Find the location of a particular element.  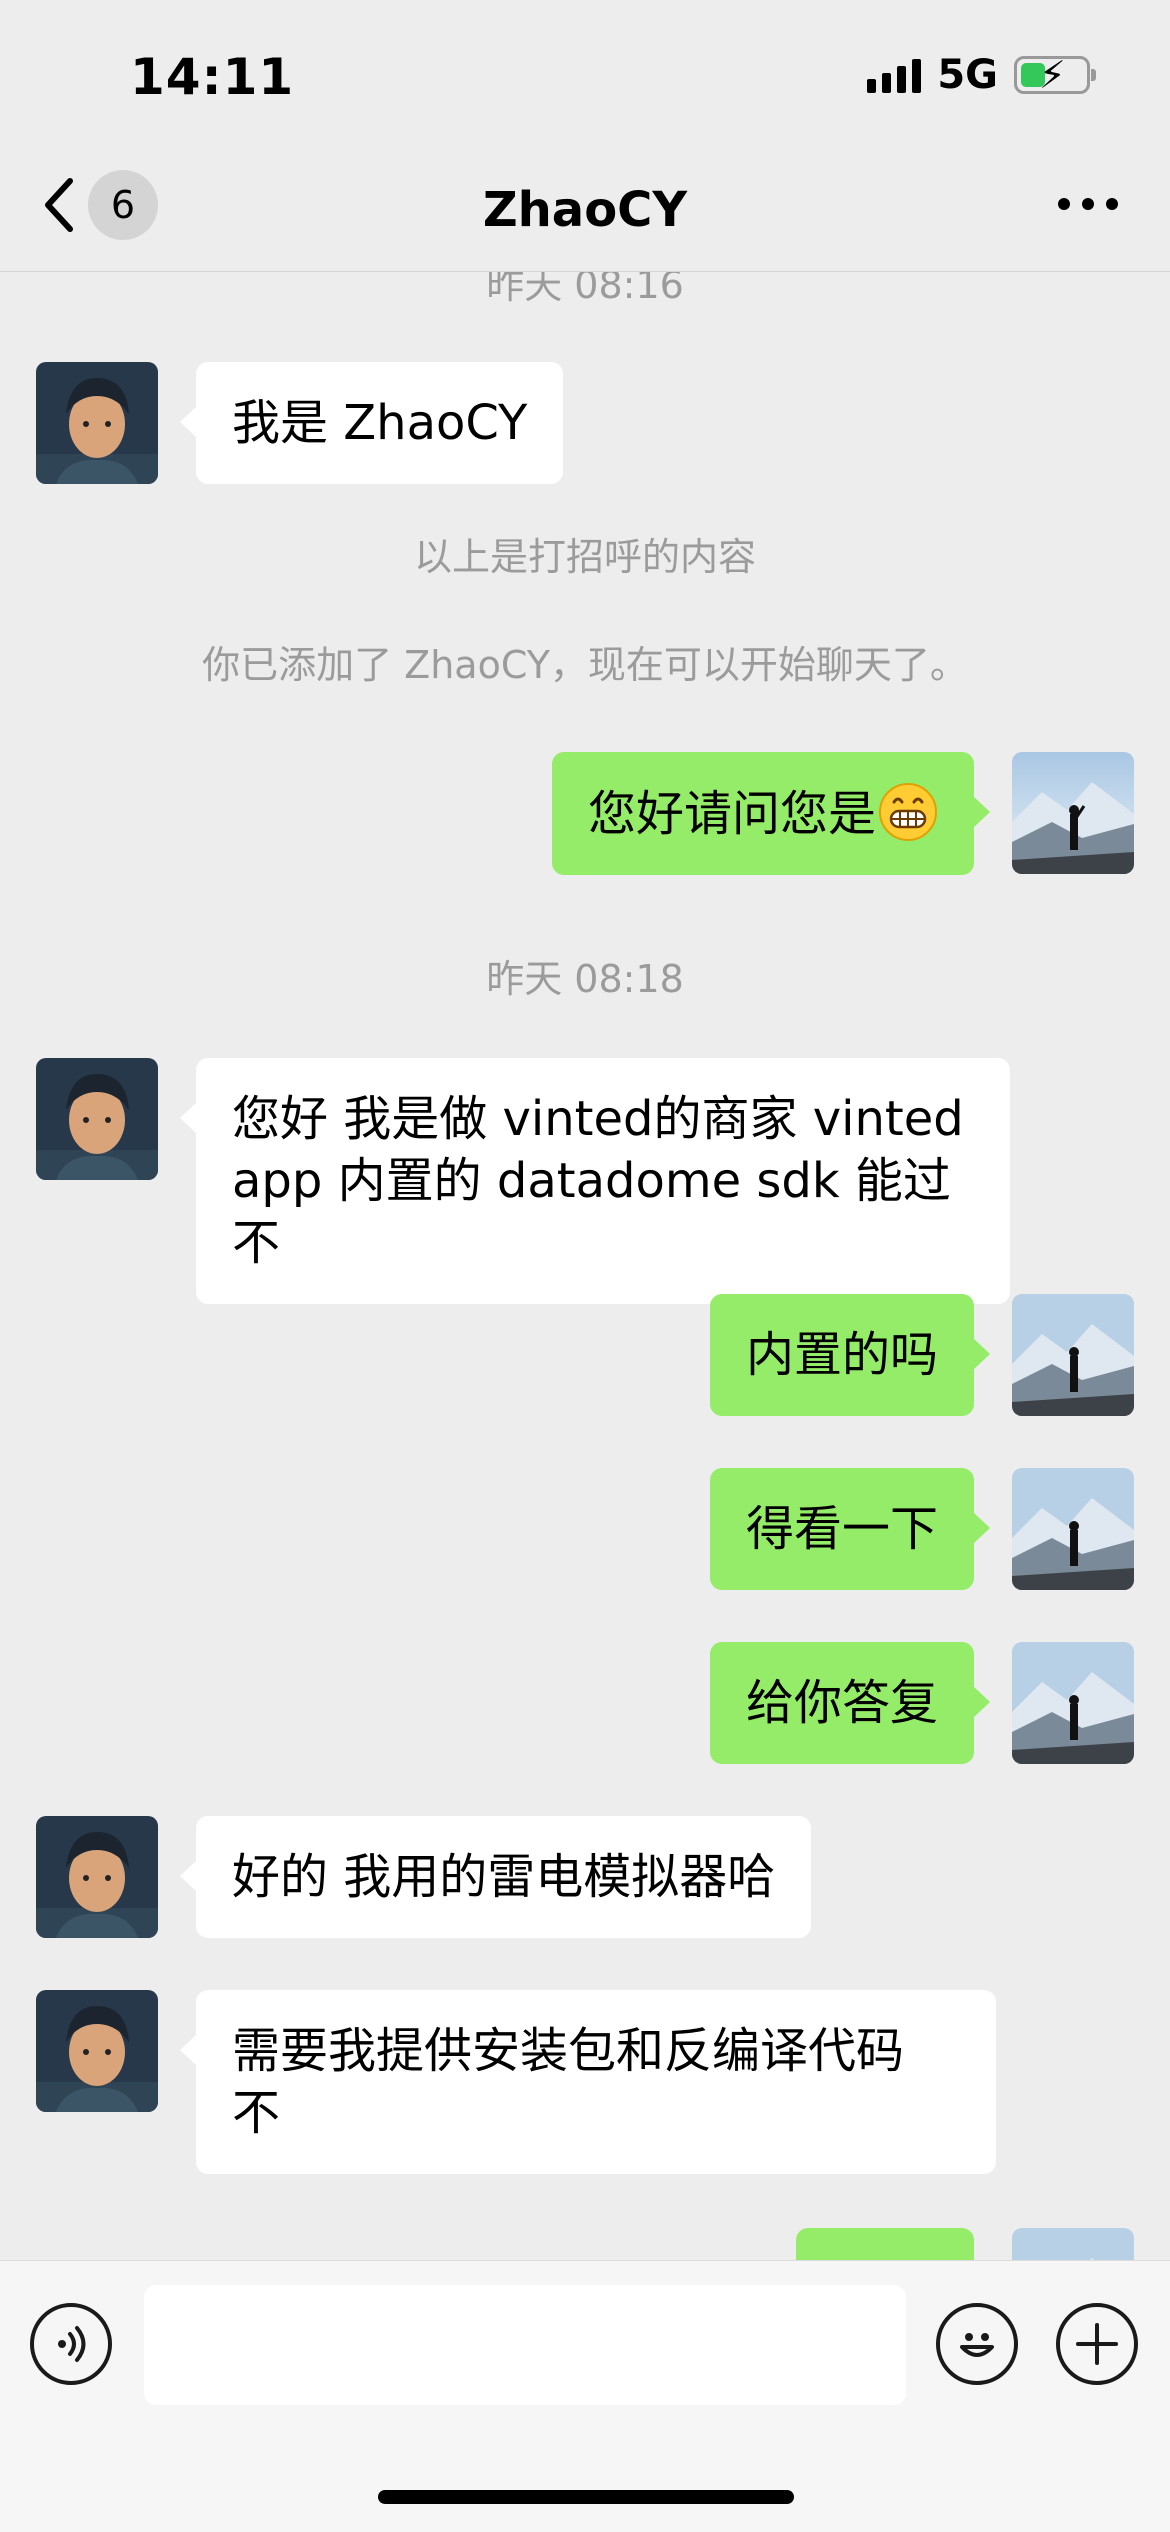

add-button is located at coordinates (1097, 2344).